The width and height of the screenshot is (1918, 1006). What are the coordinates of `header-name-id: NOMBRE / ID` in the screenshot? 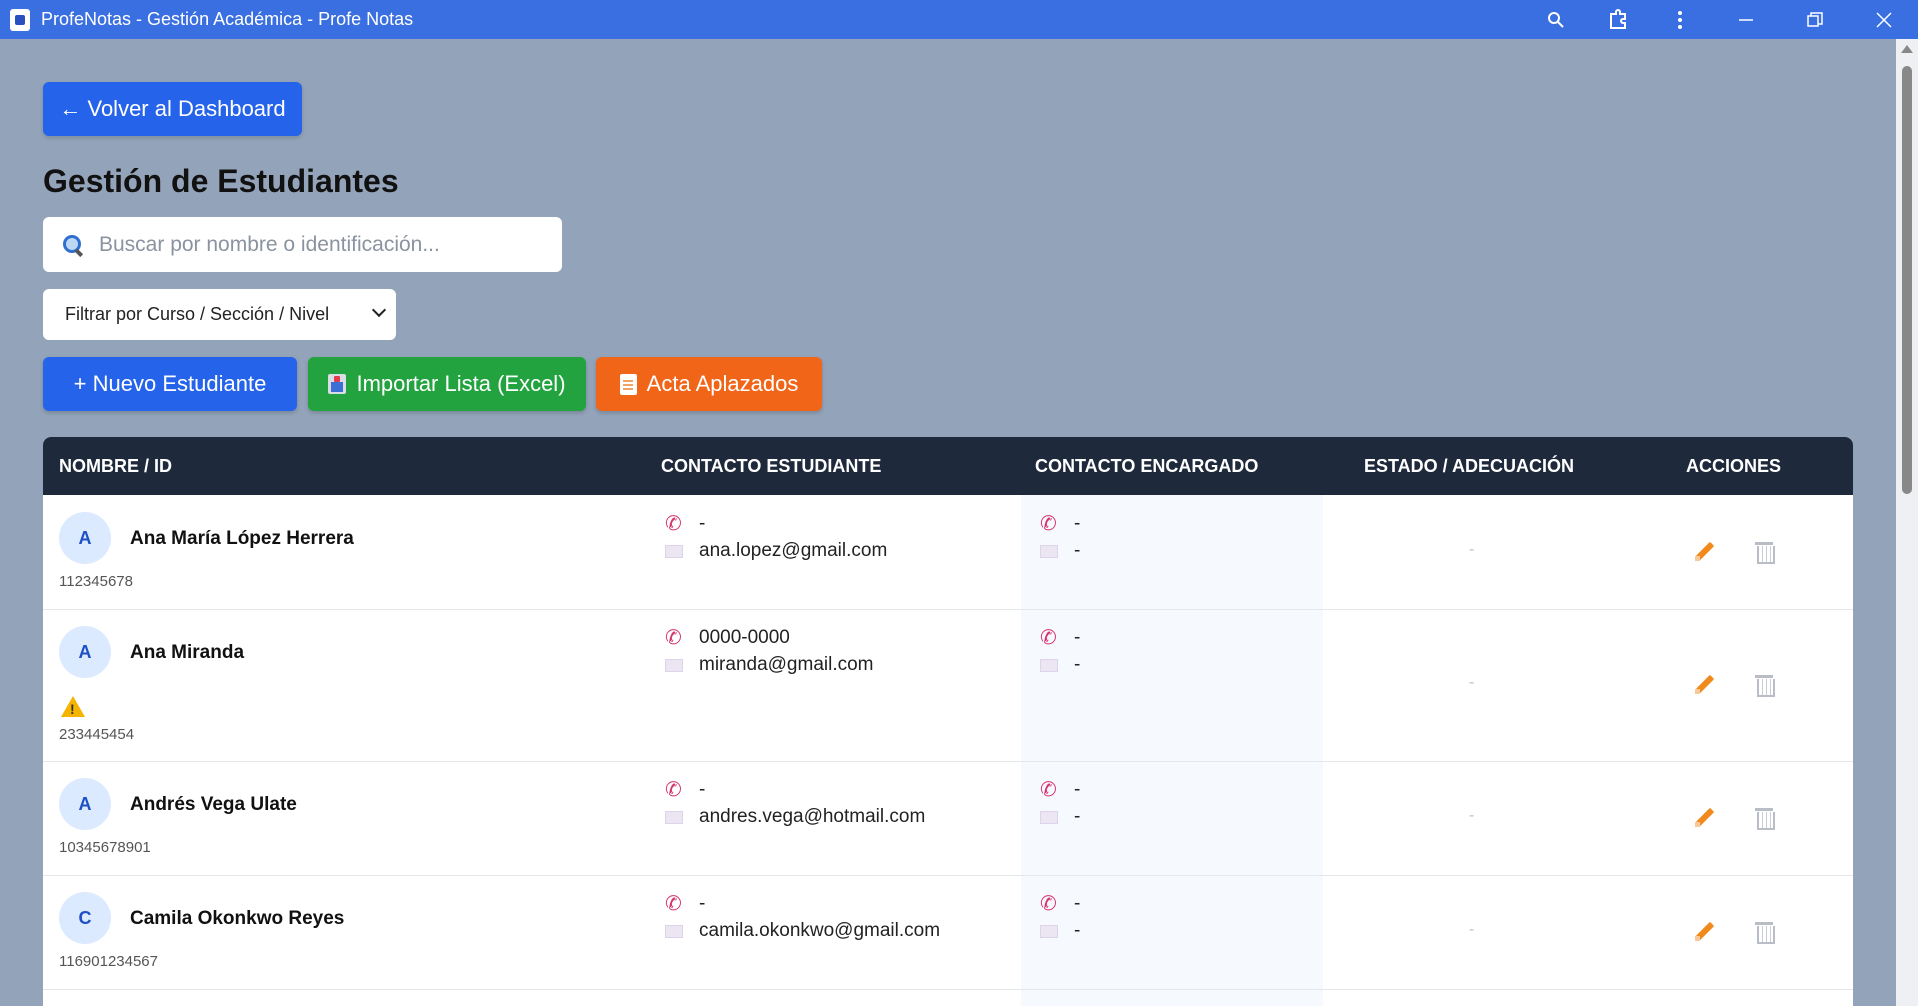 It's located at (116, 465).